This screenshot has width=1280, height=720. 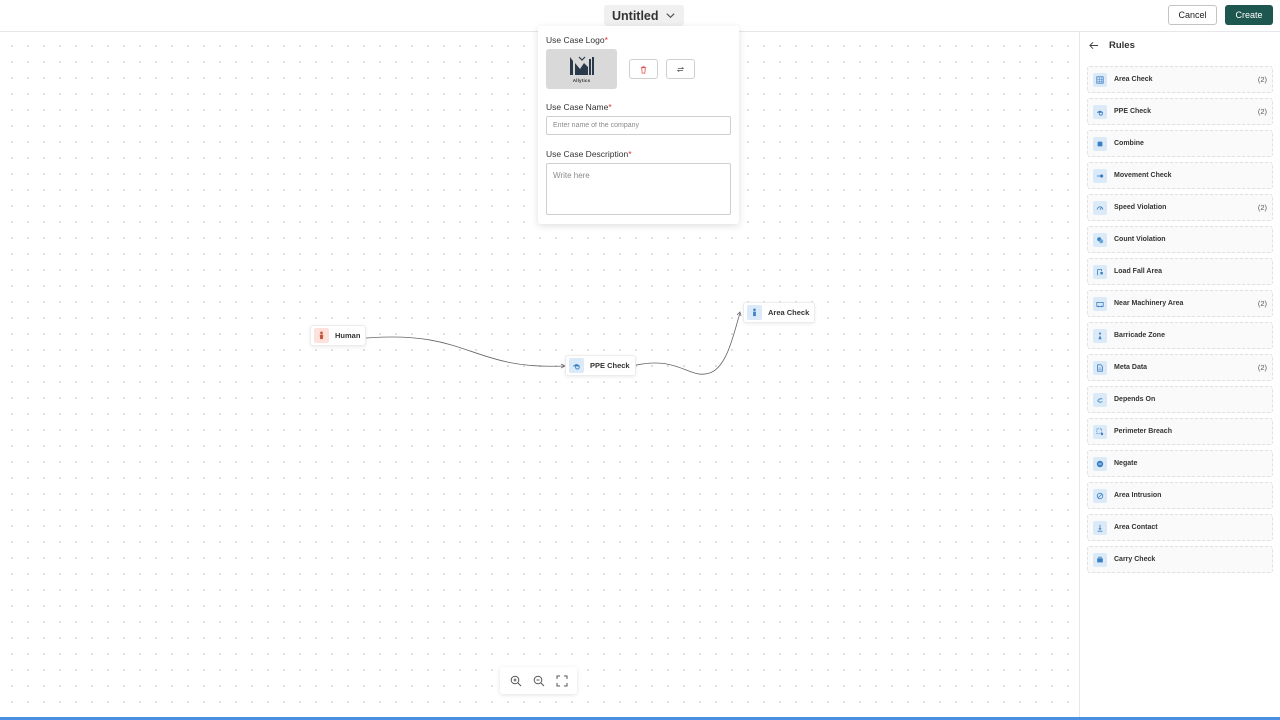 What do you see at coordinates (577, 40) in the screenshot?
I see `logo-label: Use Case Logo*` at bounding box center [577, 40].